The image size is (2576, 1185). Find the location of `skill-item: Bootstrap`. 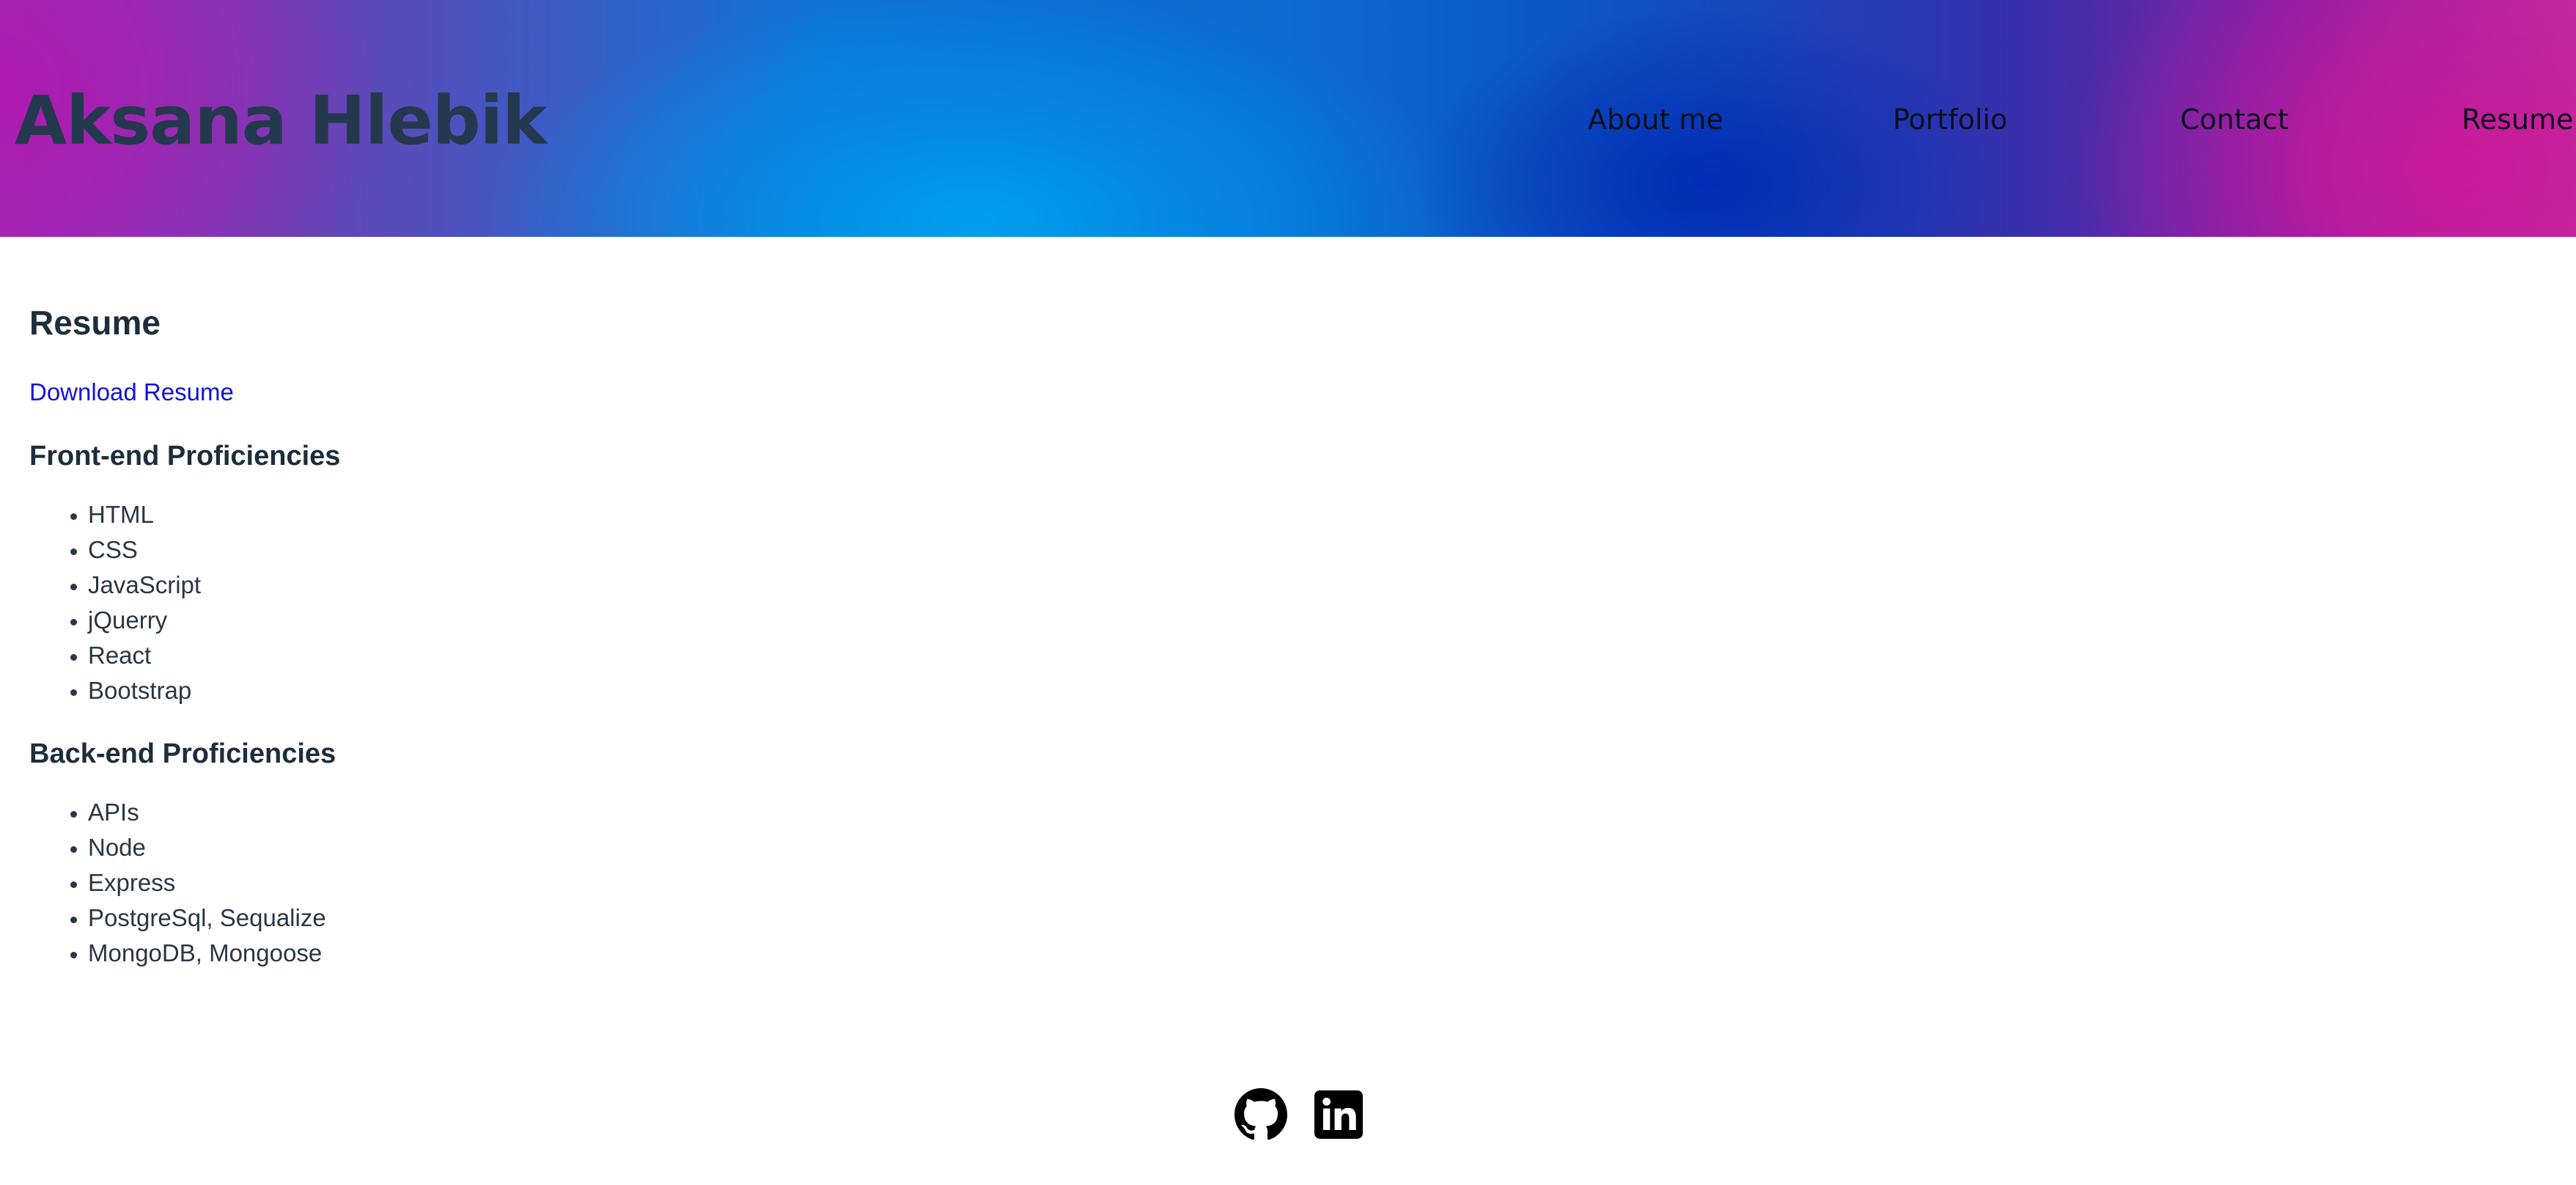

skill-item: Bootstrap is located at coordinates (572, 691).